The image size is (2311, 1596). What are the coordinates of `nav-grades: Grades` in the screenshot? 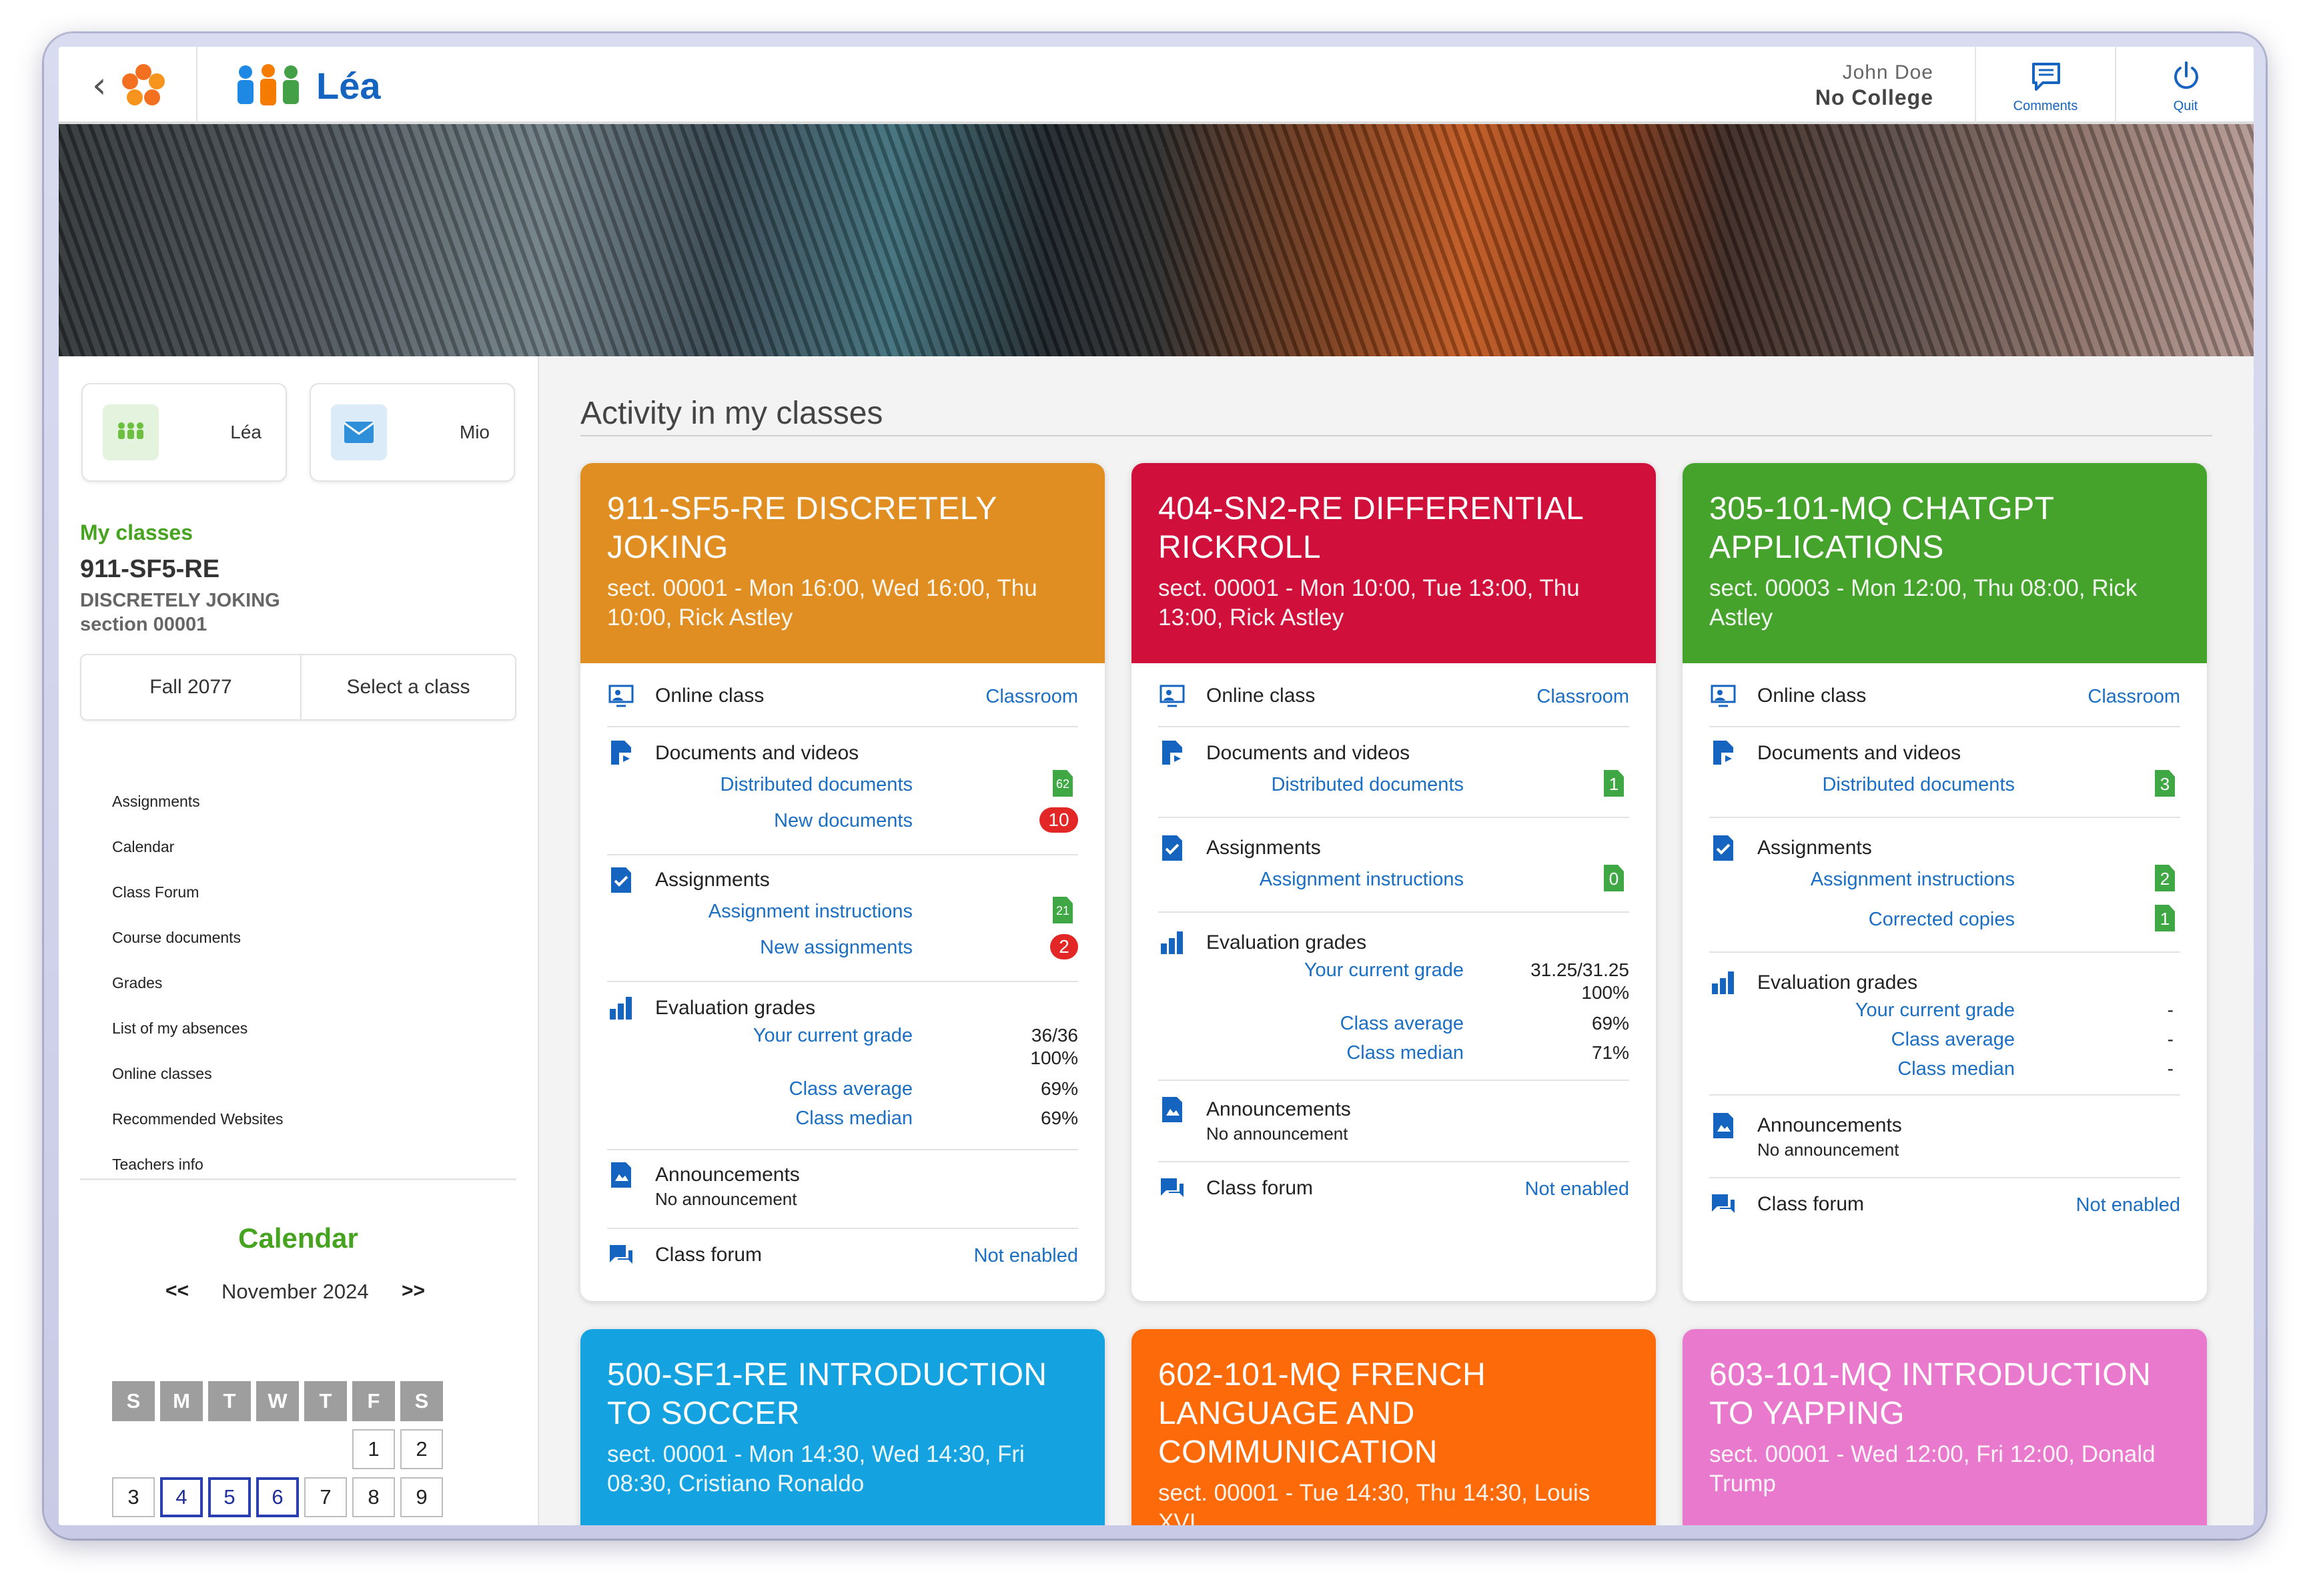 It's located at (137, 983).